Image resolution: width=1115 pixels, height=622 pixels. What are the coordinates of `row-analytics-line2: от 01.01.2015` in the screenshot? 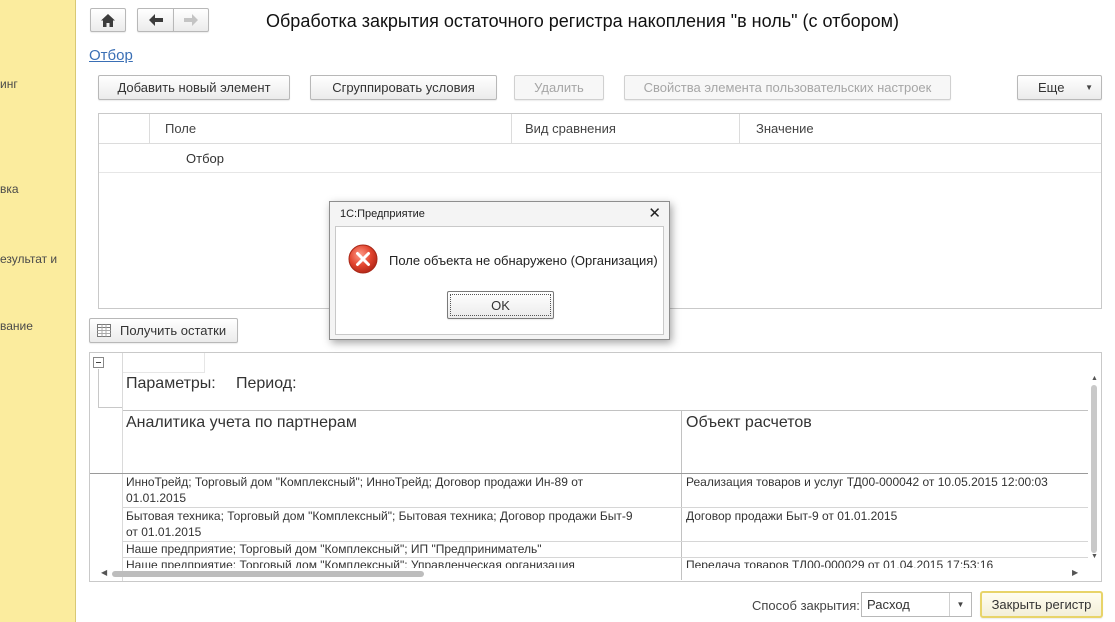 It's located at (164, 532).